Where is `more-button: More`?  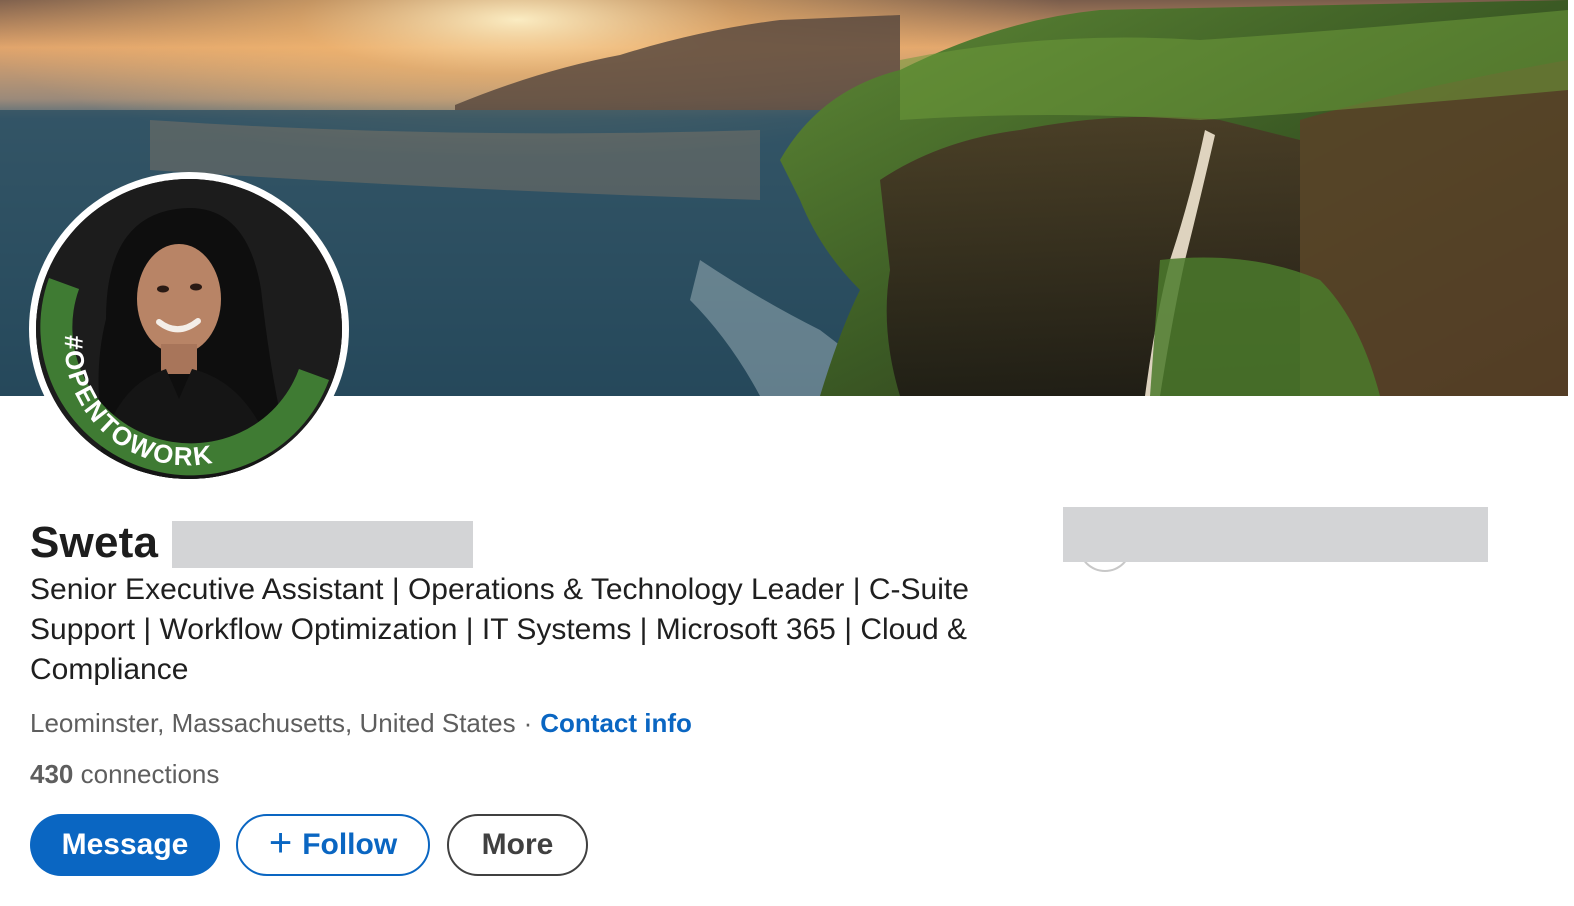 more-button: More is located at coordinates (517, 845).